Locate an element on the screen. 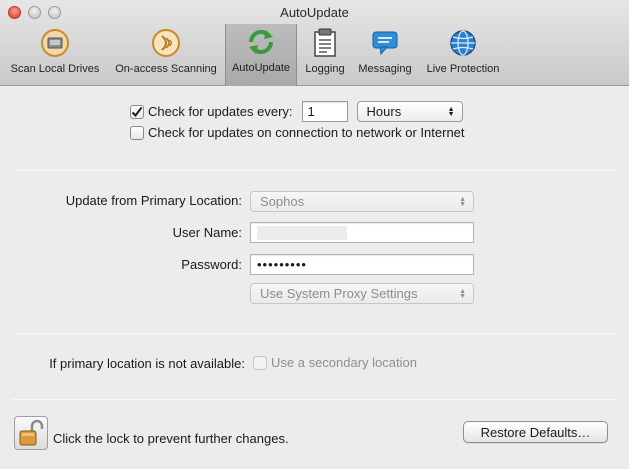 This screenshot has width=629, height=469. checkmark-icon is located at coordinates (137, 111).